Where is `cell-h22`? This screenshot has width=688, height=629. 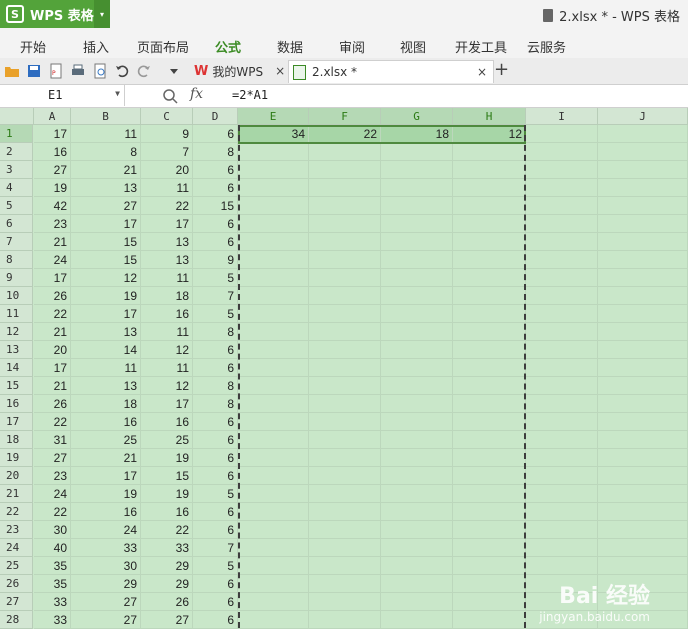 cell-h22 is located at coordinates (489, 512).